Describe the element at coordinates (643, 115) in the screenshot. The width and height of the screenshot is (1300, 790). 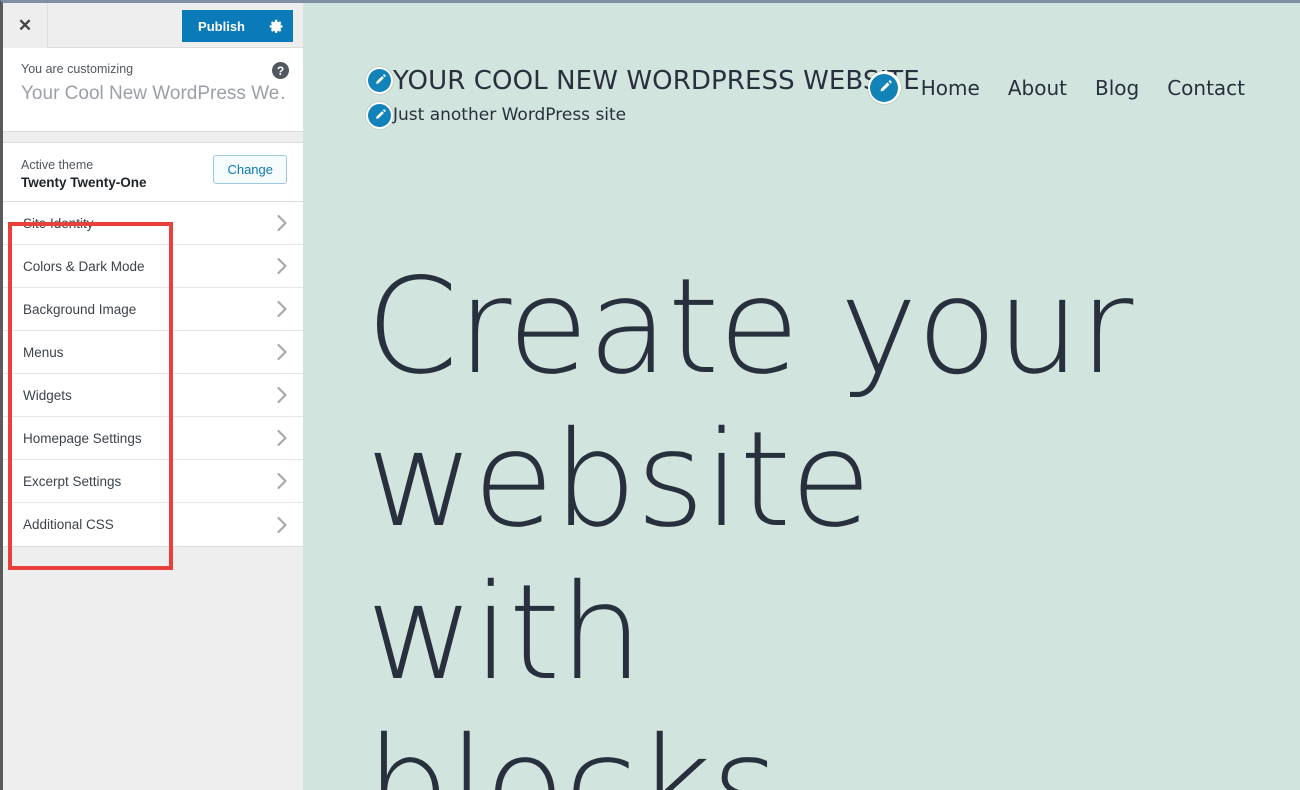
I see `site-tagline-row: Just another WordPress site` at that location.